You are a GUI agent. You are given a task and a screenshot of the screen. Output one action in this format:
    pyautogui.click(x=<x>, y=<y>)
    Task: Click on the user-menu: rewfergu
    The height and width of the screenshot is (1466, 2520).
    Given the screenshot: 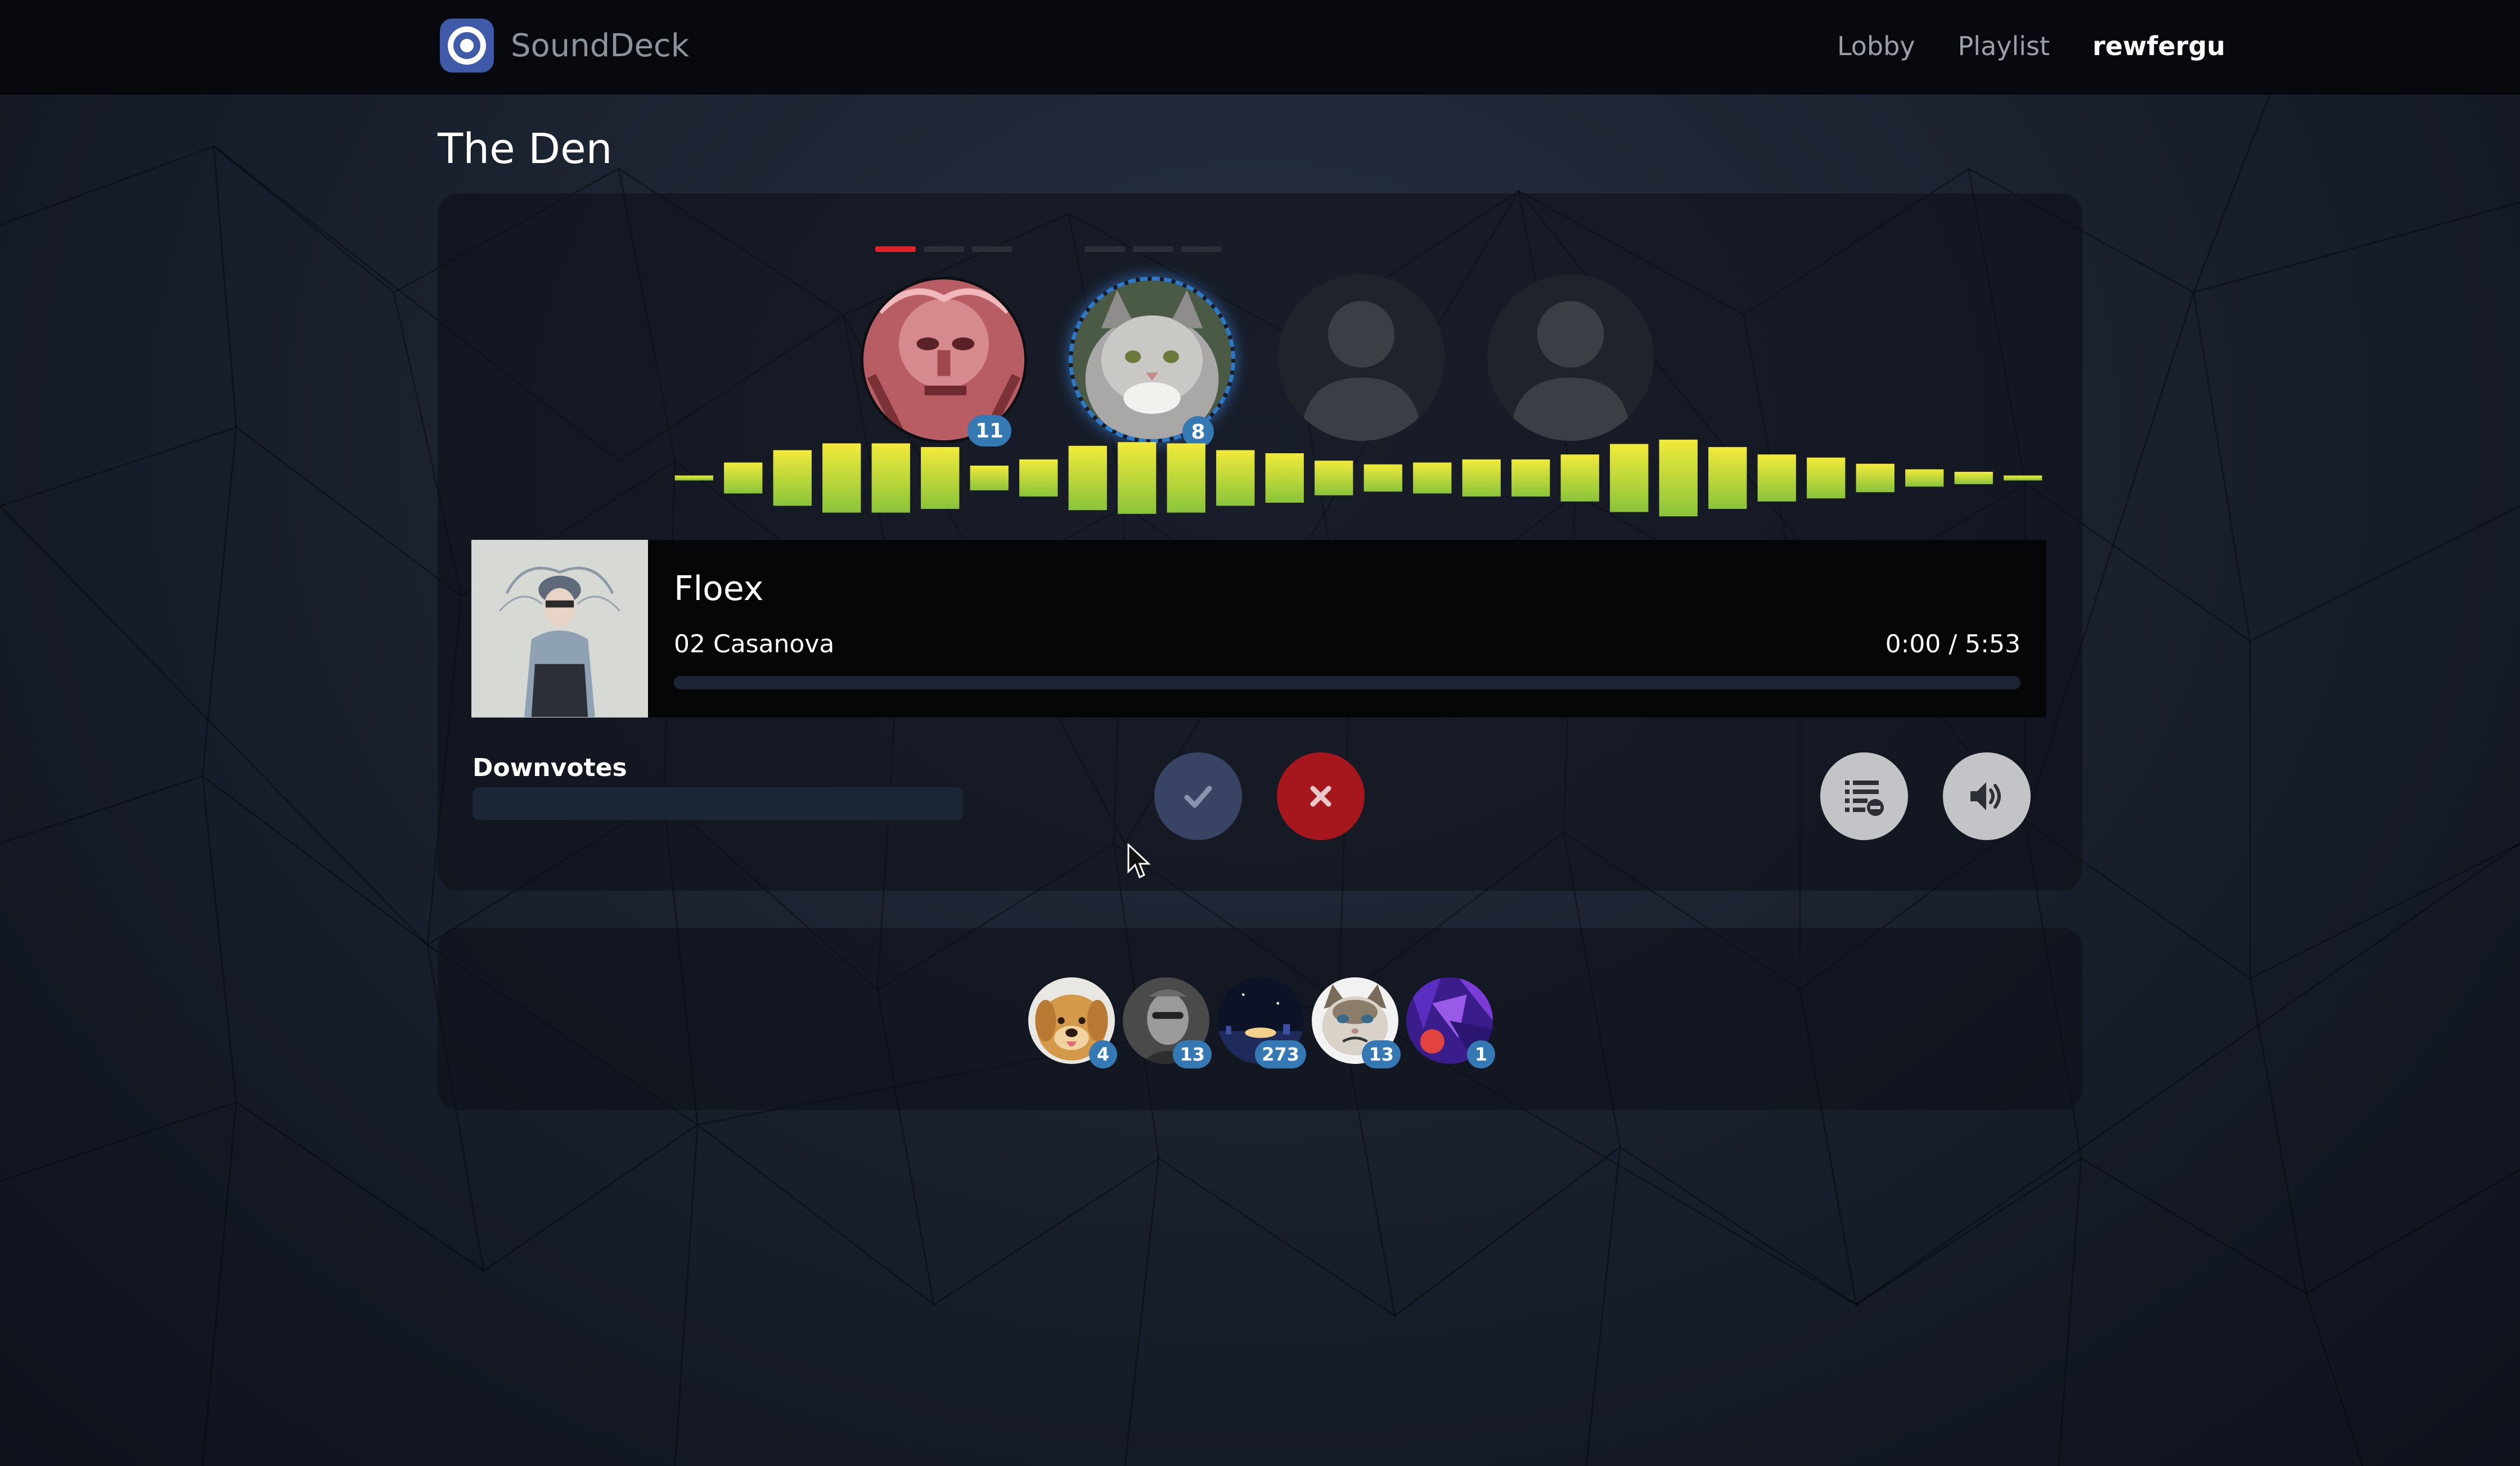 What is the action you would take?
    pyautogui.click(x=2158, y=46)
    